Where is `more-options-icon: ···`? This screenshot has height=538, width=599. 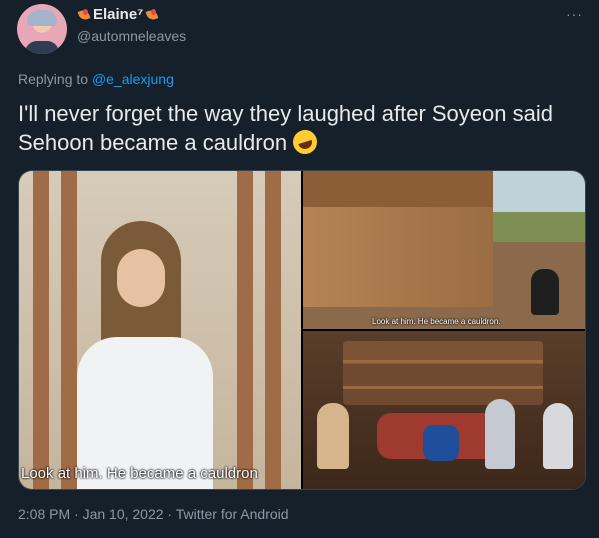
more-options-icon: ··· is located at coordinates (574, 14).